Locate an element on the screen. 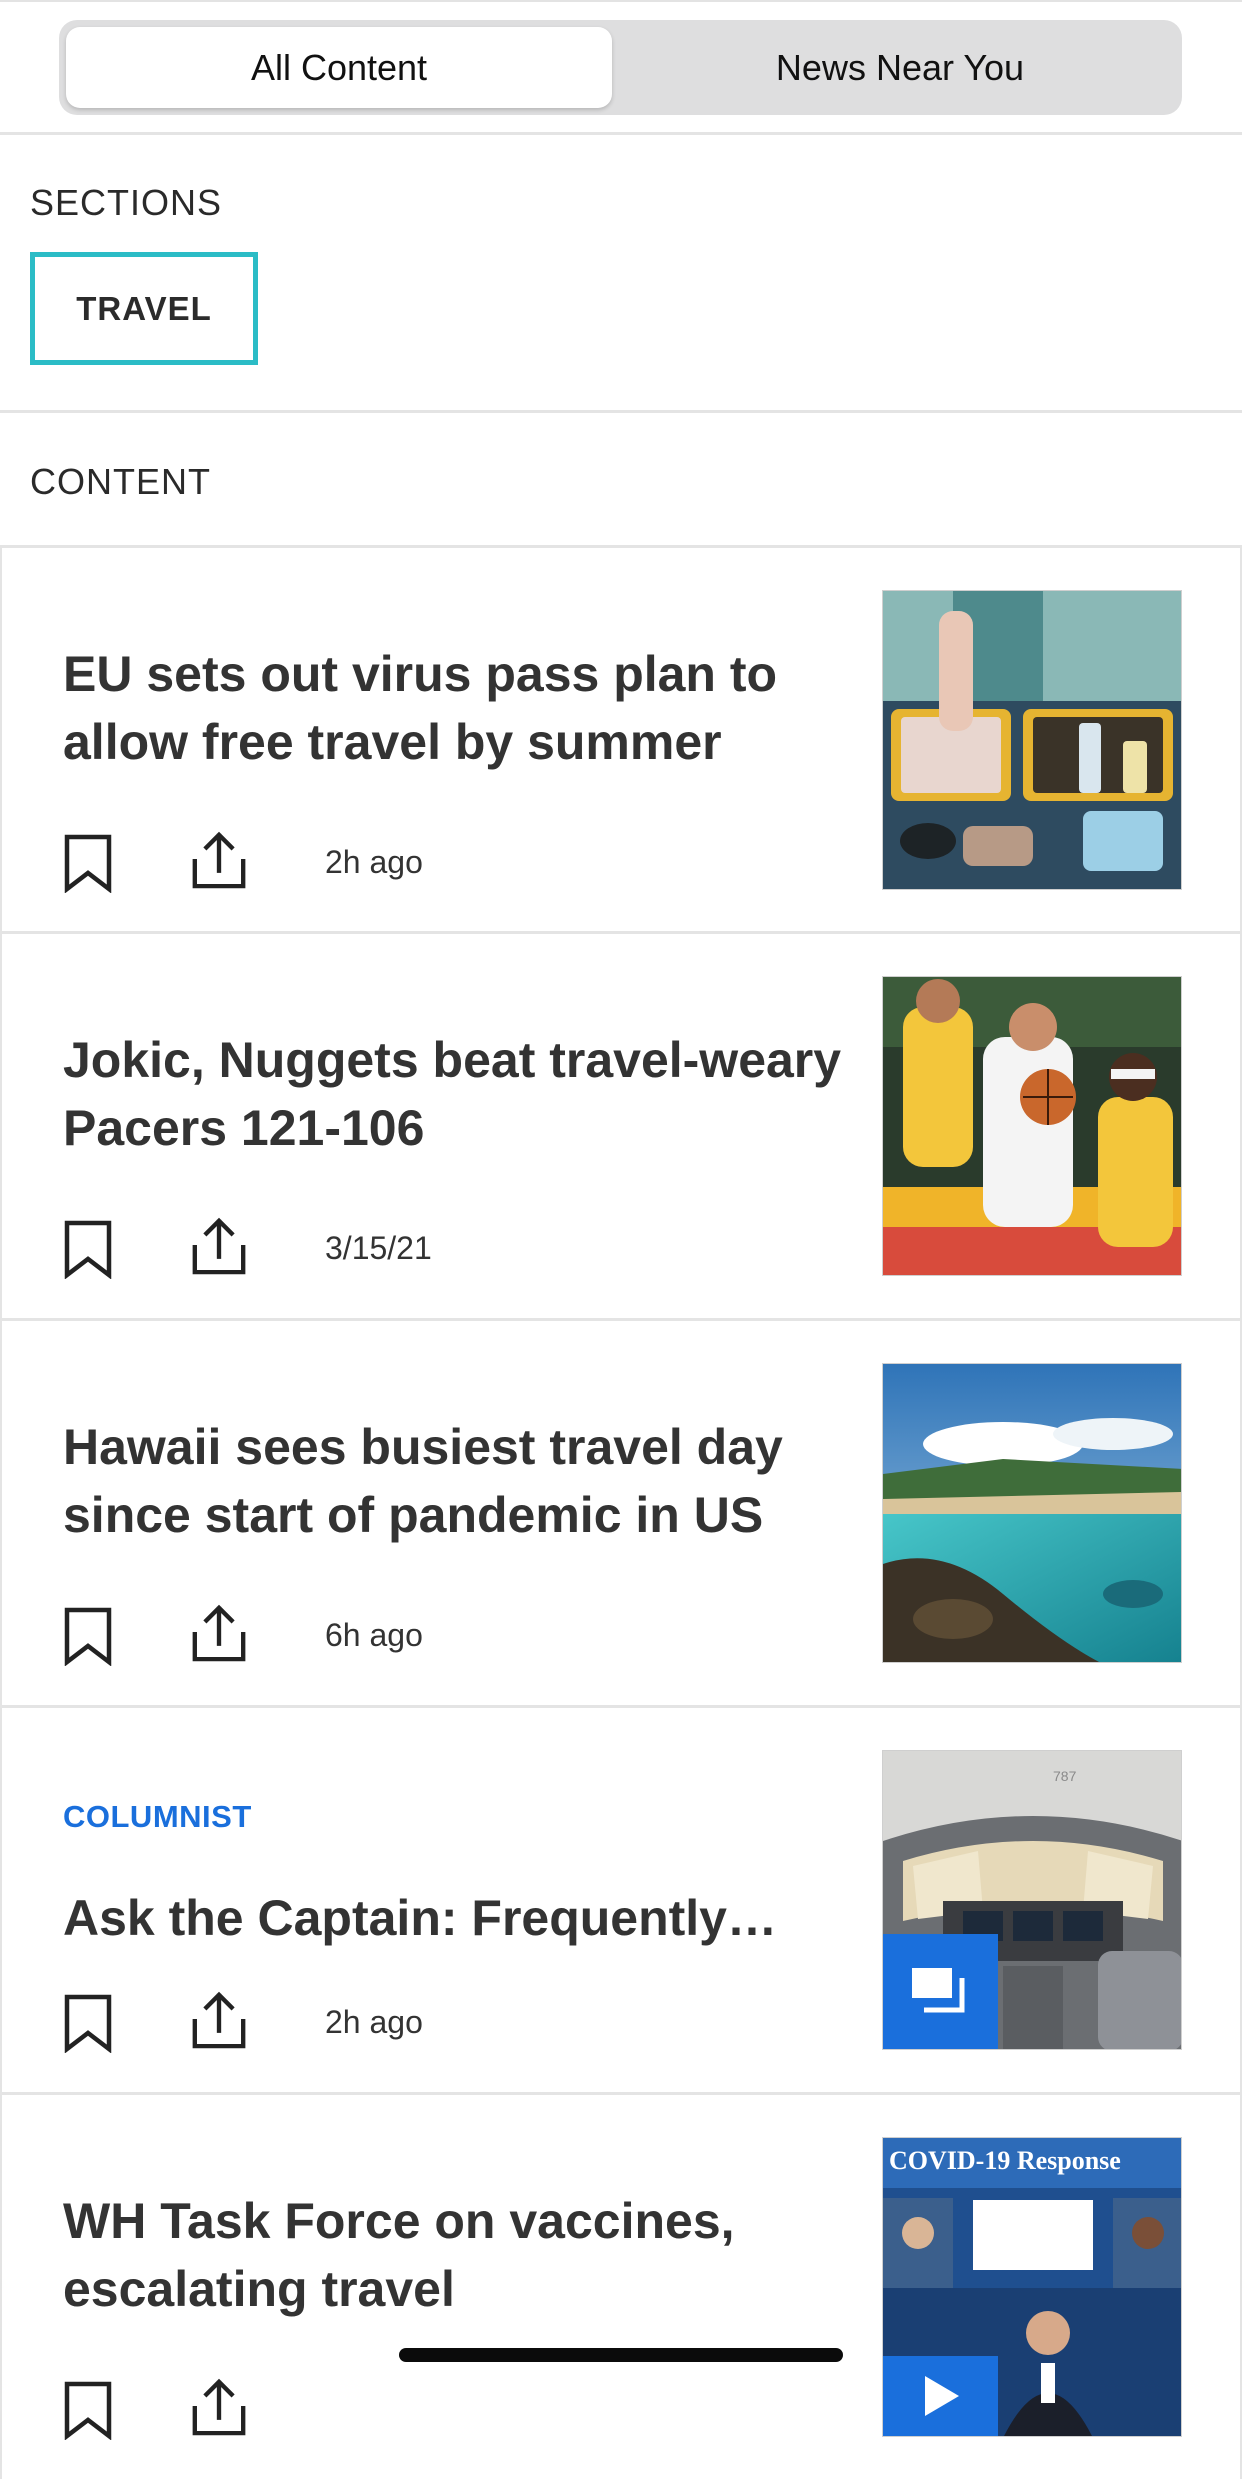  sections-heading: SECTIONS is located at coordinates (126, 202).